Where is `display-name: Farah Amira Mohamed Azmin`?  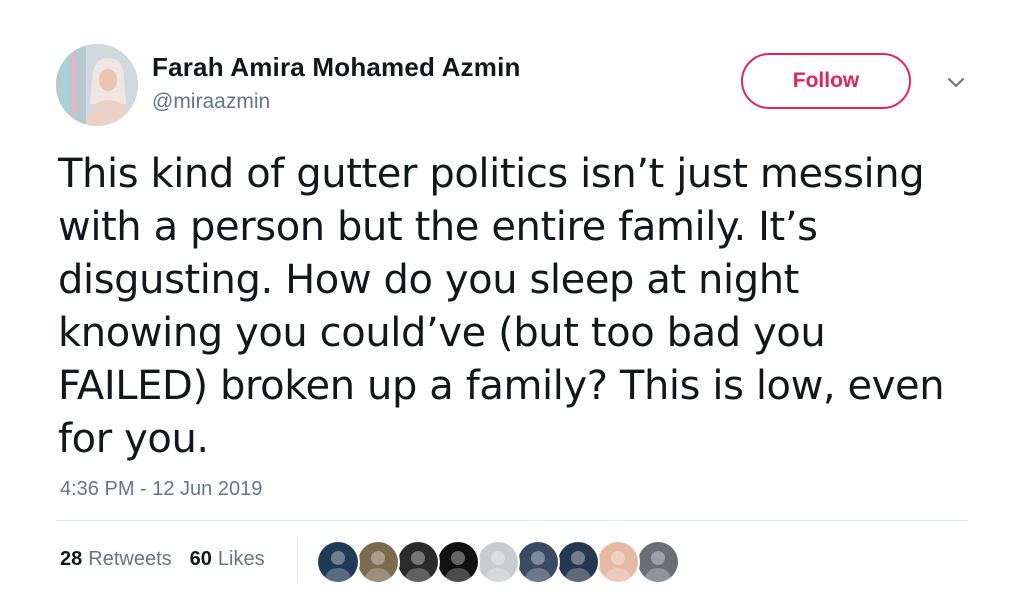
display-name: Farah Amira Mohamed Azmin is located at coordinates (336, 67).